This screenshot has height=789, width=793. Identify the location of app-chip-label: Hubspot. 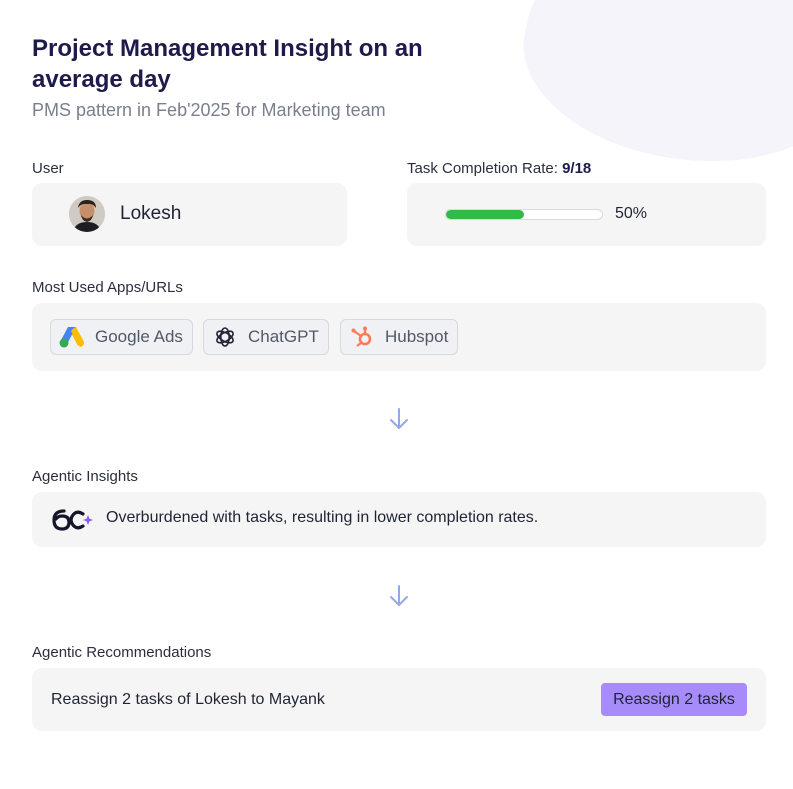
(417, 336).